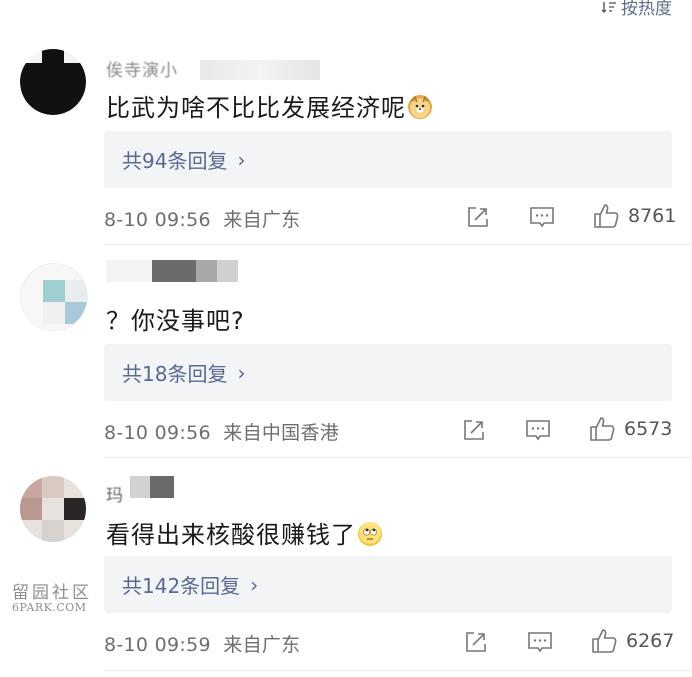 The image size is (692, 677). I want to click on like-count: 6573, so click(648, 429).